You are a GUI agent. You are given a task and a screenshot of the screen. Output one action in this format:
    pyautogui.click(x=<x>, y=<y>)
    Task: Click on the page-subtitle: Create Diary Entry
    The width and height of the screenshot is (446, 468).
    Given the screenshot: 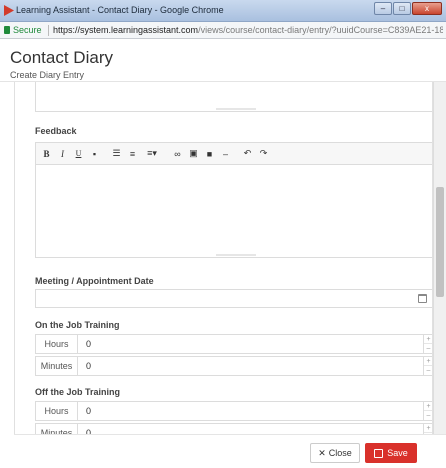 What is the action you would take?
    pyautogui.click(x=47, y=75)
    